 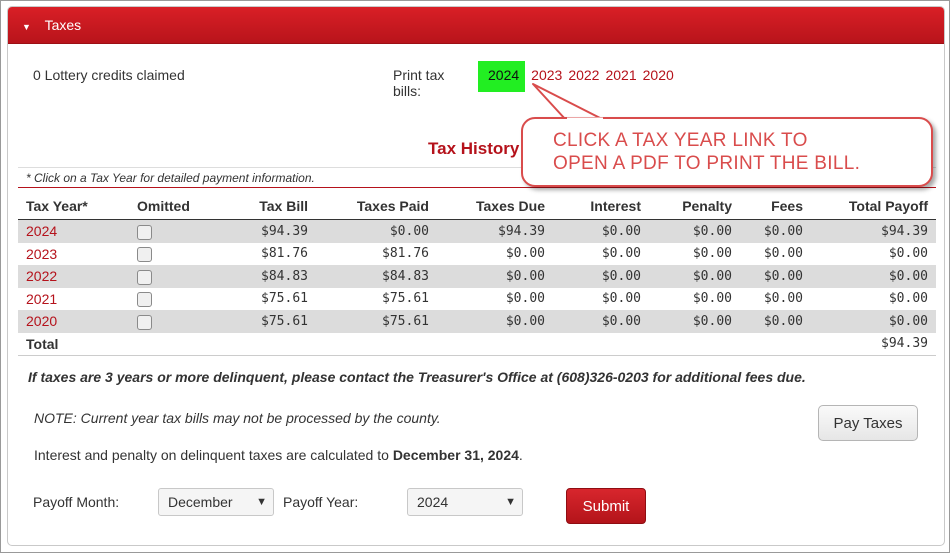 What do you see at coordinates (680, 140) in the screenshot?
I see `callout-line-1: CLICK A TAX YEAR LINK TO` at bounding box center [680, 140].